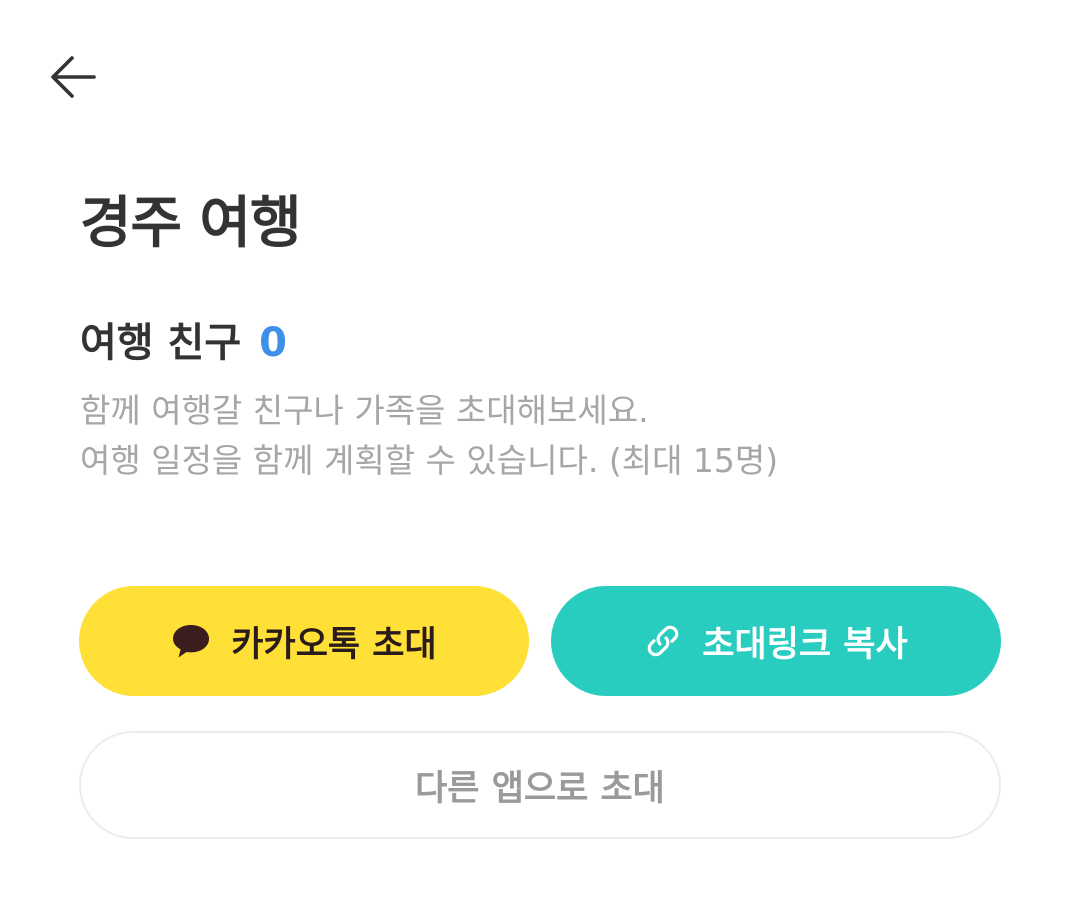 The height and width of the screenshot is (903, 1080). I want to click on description-line-2: 여행 일정을 함께 계획할 수 있습니다. (최대 15명), so click(429, 460).